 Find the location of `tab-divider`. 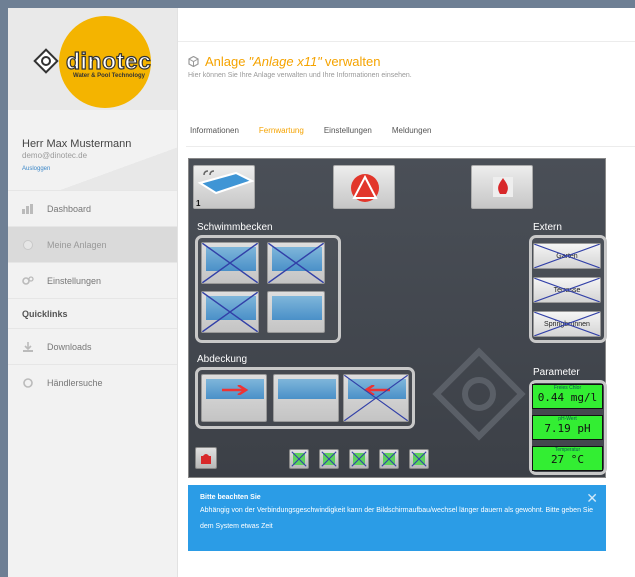

tab-divider is located at coordinates (410, 146).